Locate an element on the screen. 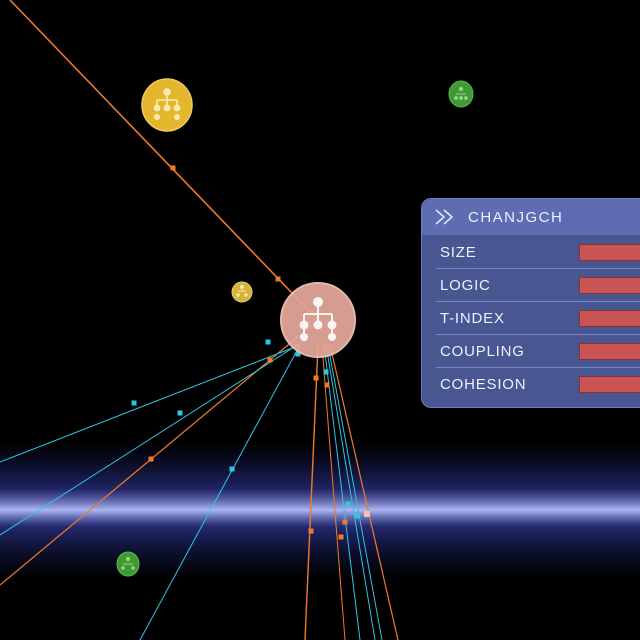 The width and height of the screenshot is (640, 640). chevron-right-icon is located at coordinates (445, 219).